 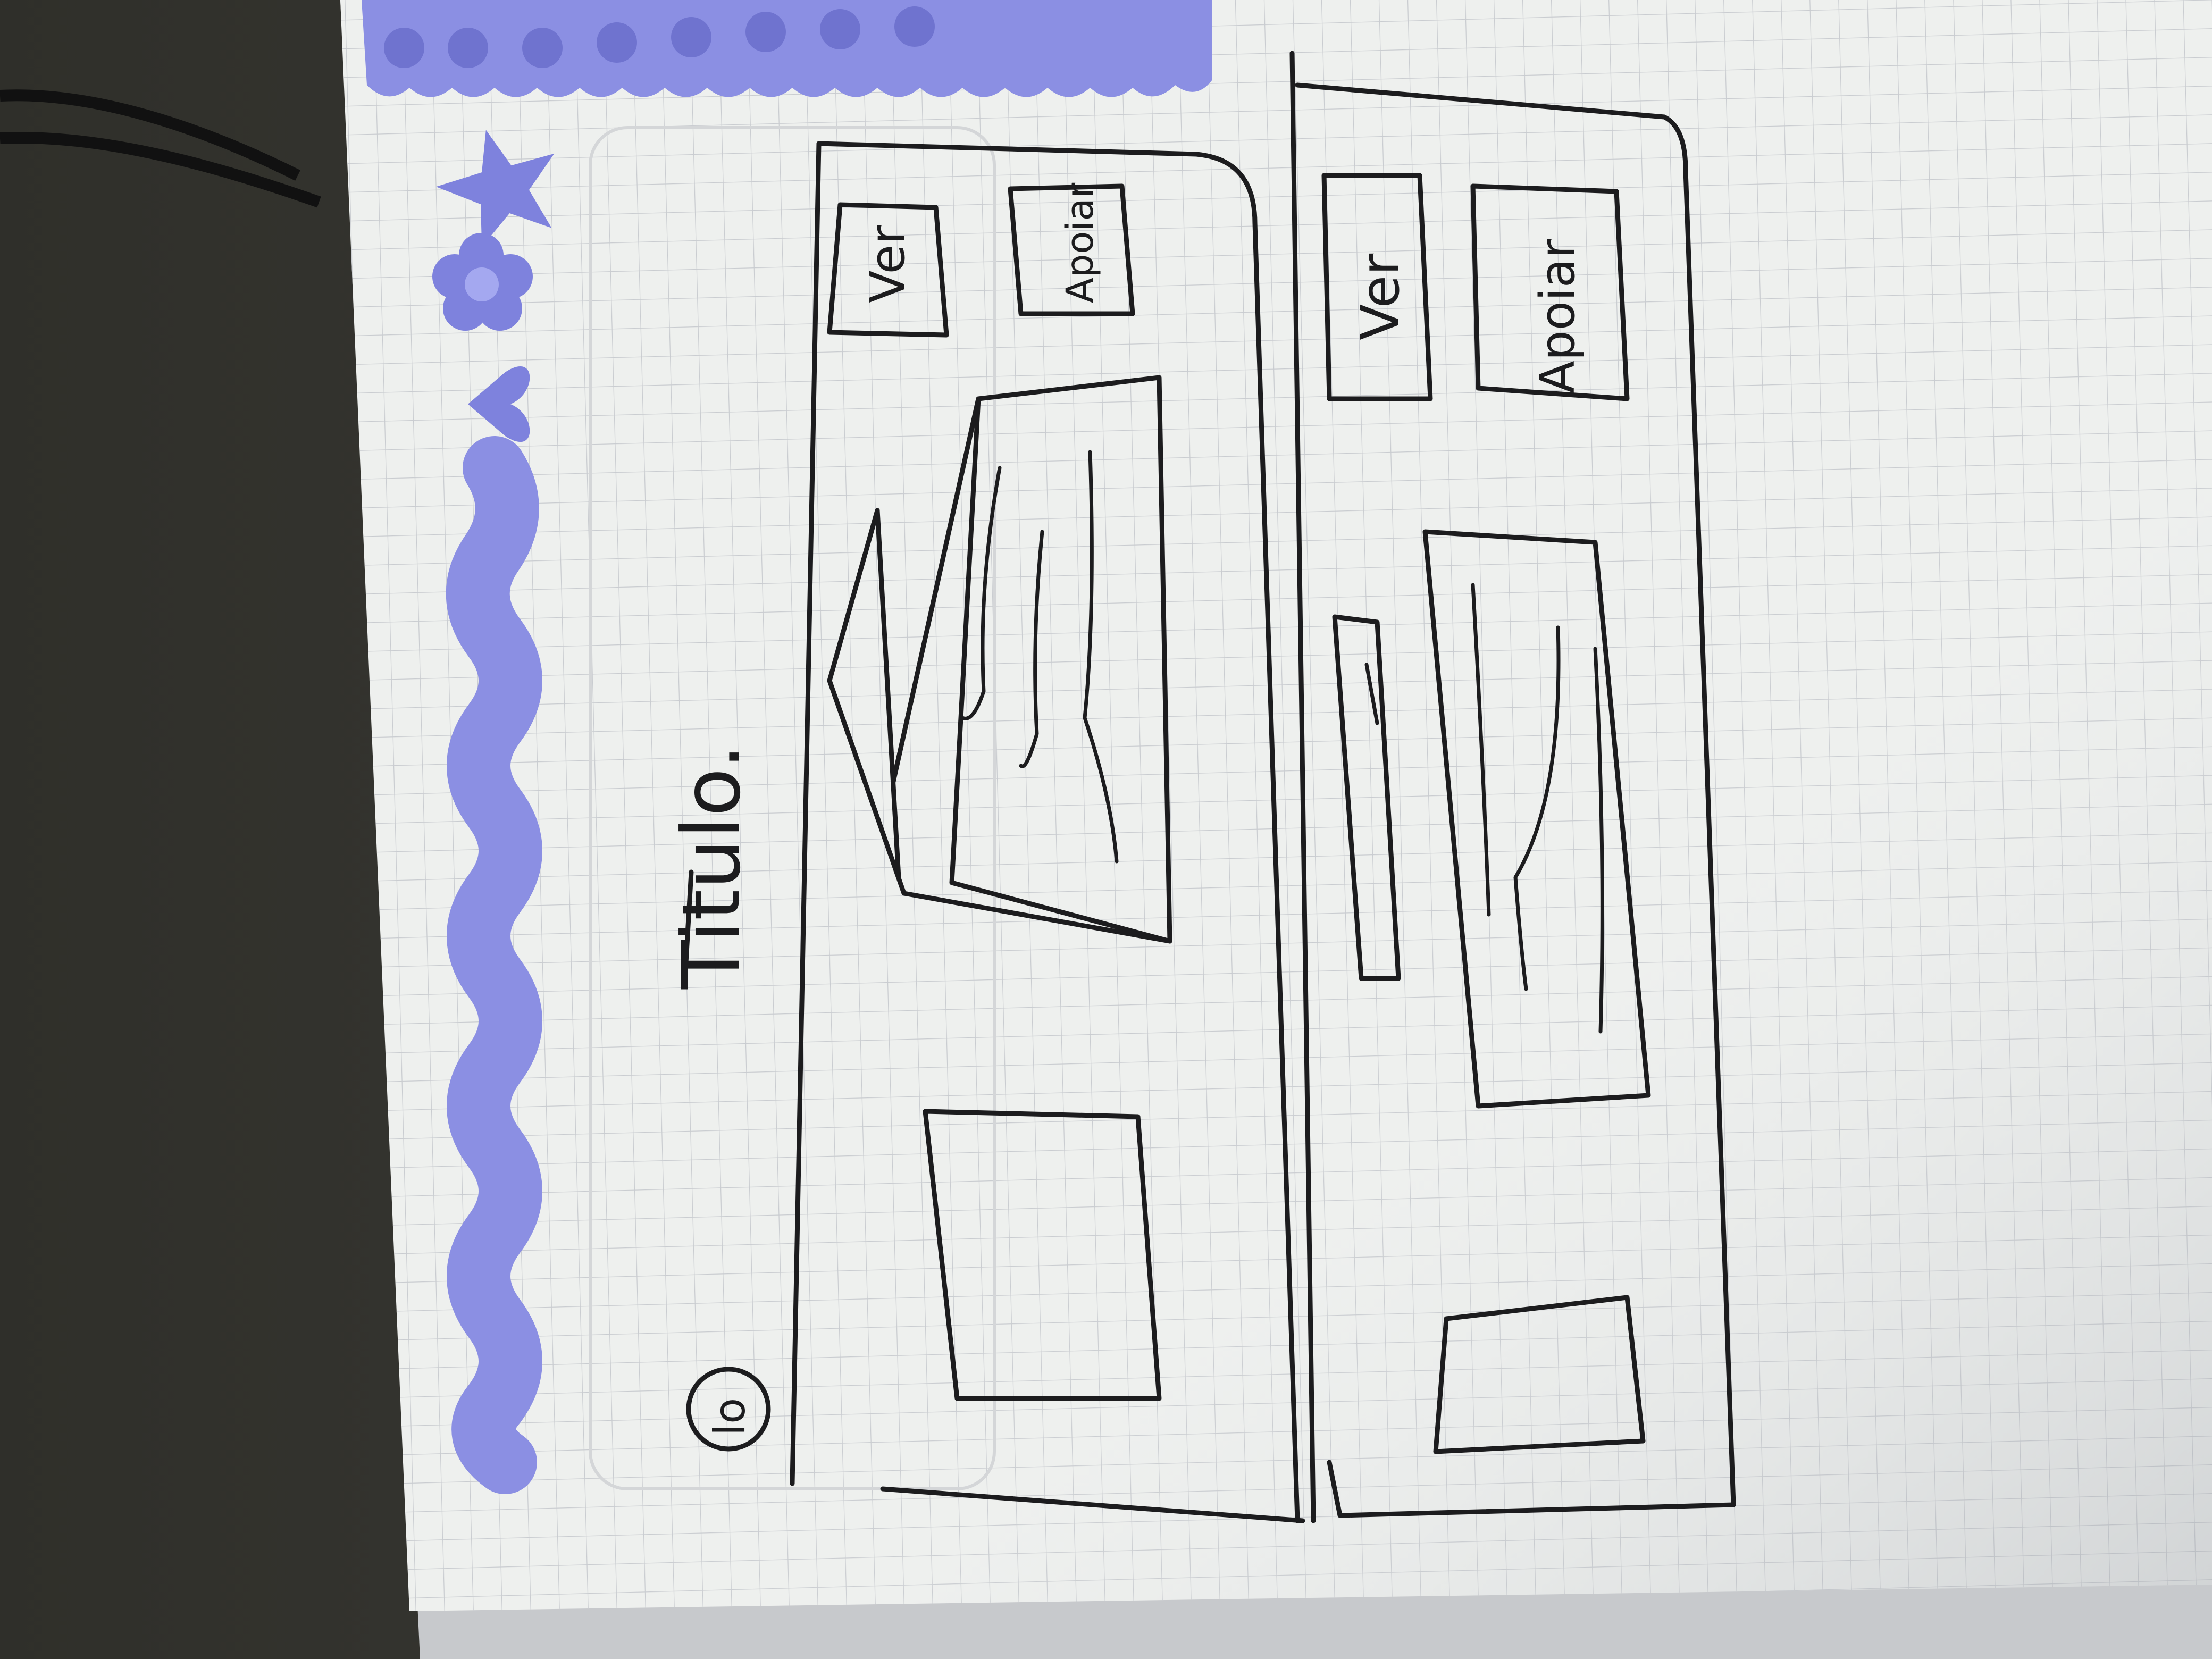 I want to click on panel-bottom-ver-label: Ver, so click(x=1380, y=296).